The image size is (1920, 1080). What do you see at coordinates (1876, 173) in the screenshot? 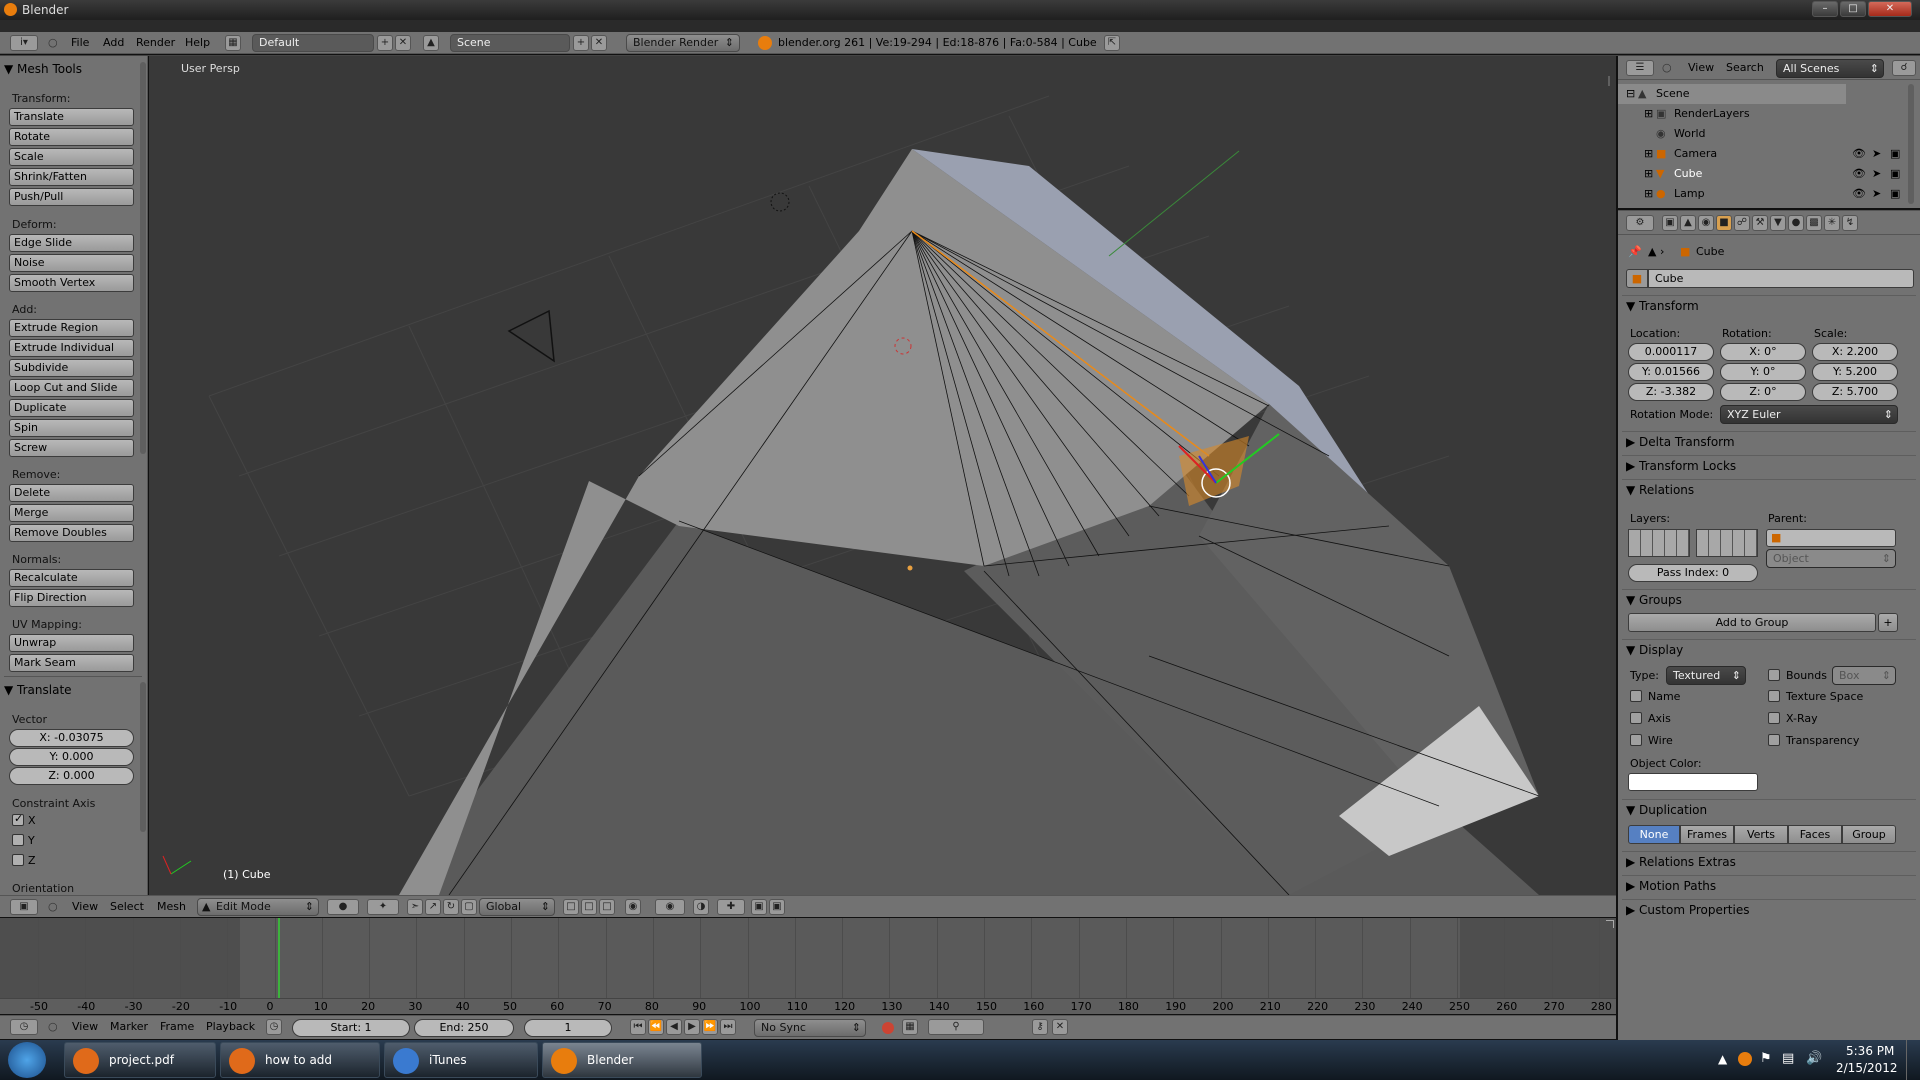
I see `selectability-cursor-icon: ➤` at bounding box center [1876, 173].